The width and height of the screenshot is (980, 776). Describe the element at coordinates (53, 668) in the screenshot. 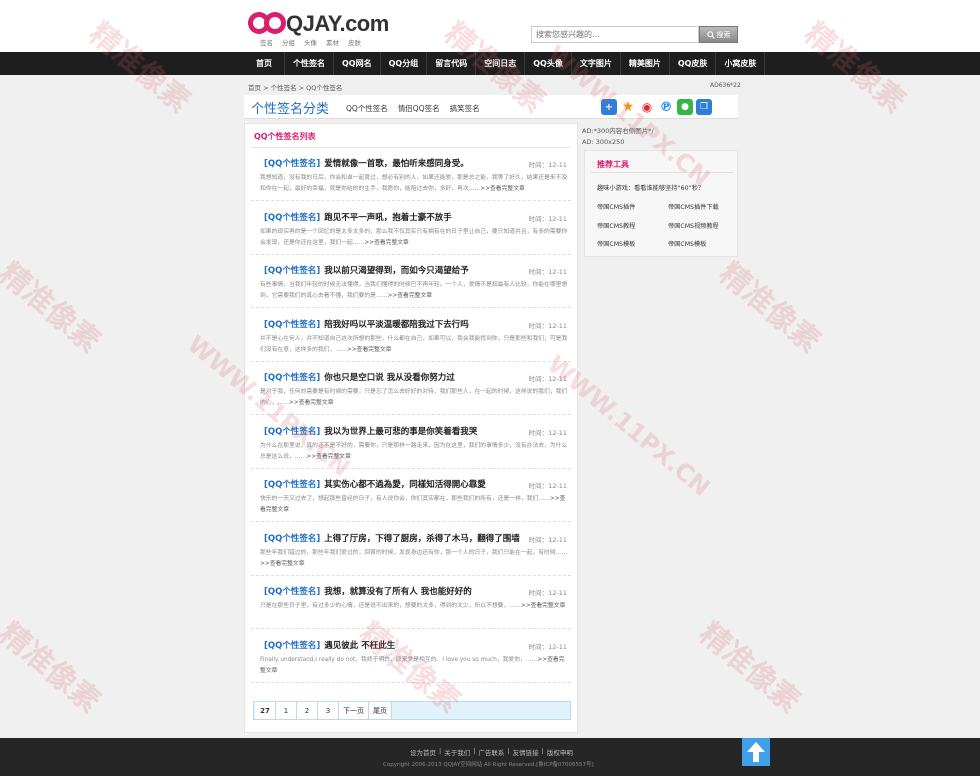

I see `watermark: 精准像素` at that location.